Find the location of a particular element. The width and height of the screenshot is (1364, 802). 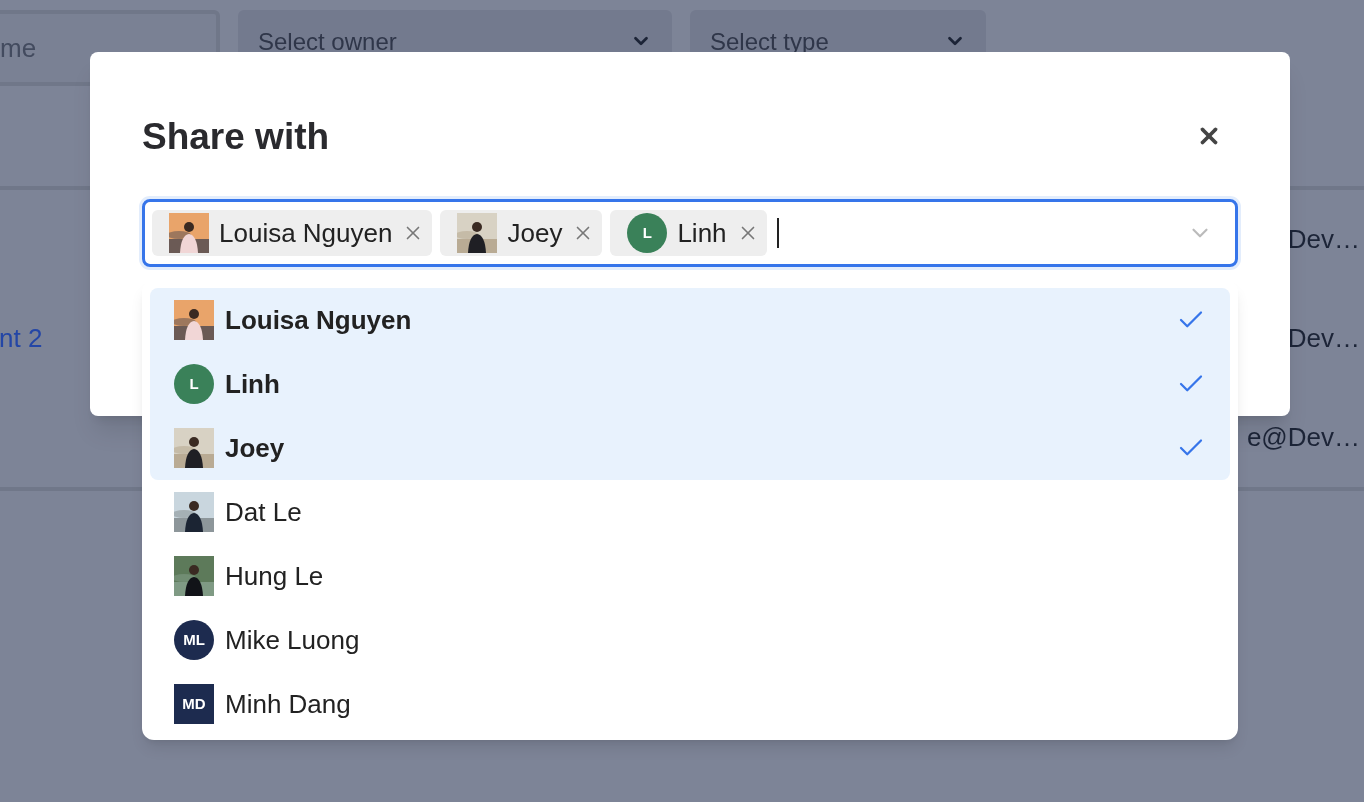

option-item: Hung Le is located at coordinates (690, 576).